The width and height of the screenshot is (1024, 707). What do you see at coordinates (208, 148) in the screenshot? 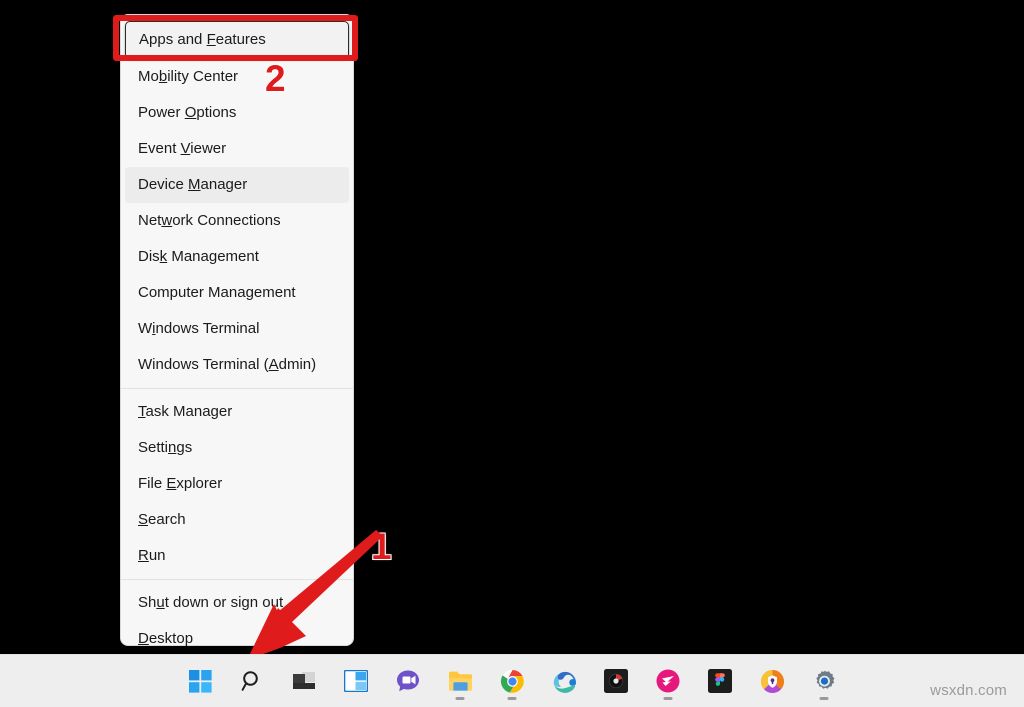
I see `menu-item-label-after: iewer` at bounding box center [208, 148].